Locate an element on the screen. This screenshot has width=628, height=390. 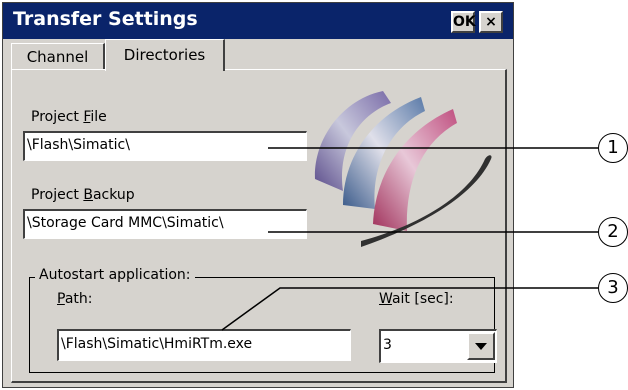
callout-2: 2 is located at coordinates (613, 232).